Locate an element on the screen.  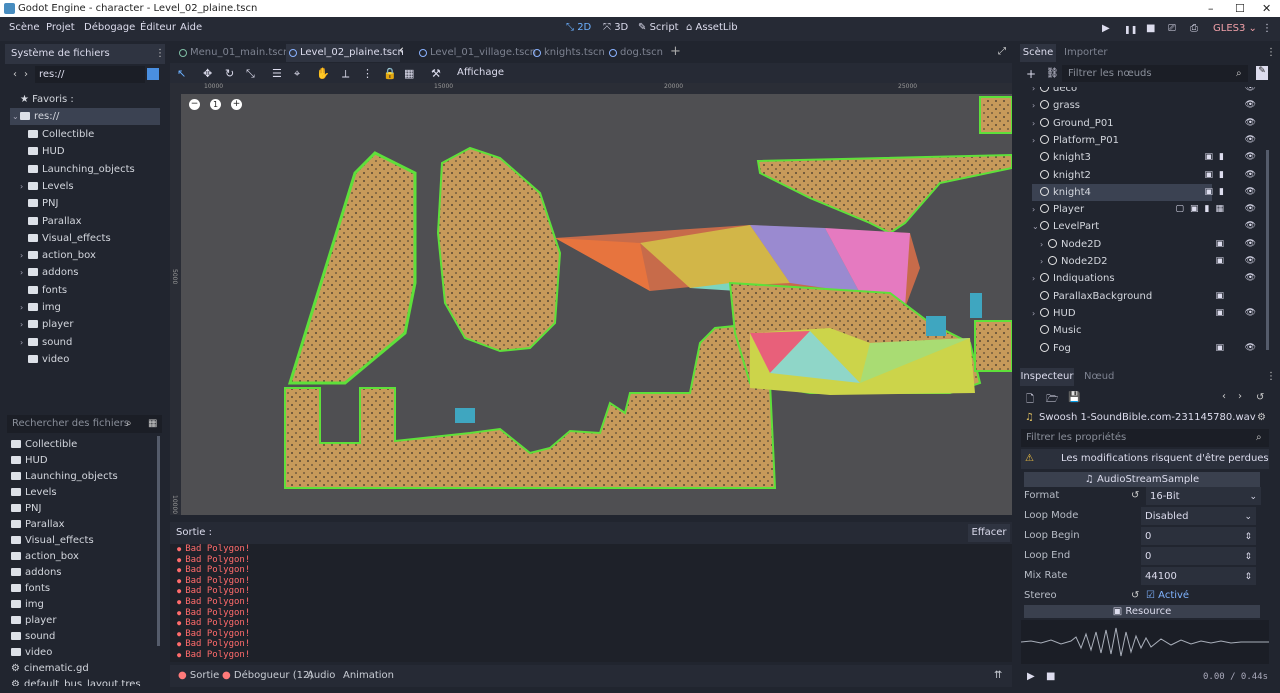
back-icon: ‹ is located at coordinates (15, 74).